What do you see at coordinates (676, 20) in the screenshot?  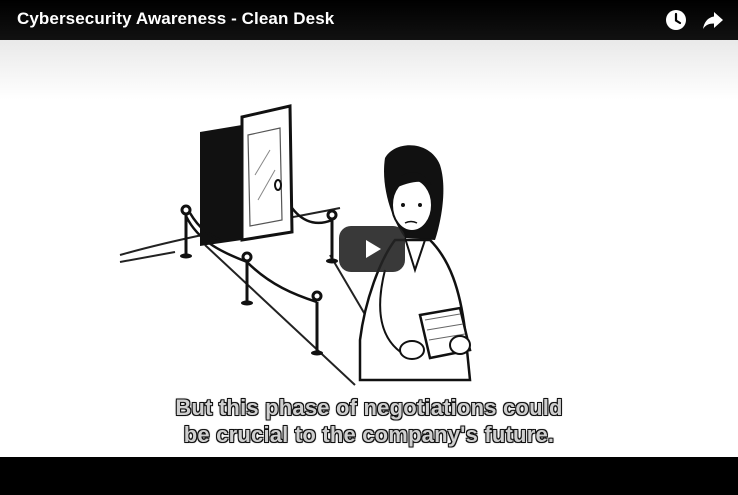 I see `clock-icon` at bounding box center [676, 20].